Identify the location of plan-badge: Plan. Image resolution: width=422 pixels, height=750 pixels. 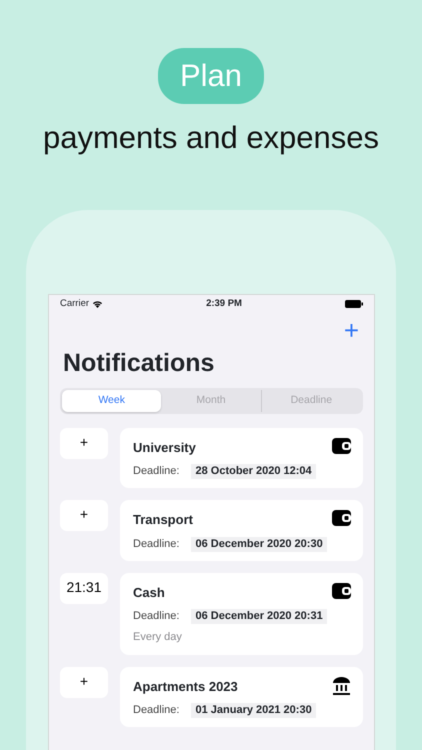
(211, 76).